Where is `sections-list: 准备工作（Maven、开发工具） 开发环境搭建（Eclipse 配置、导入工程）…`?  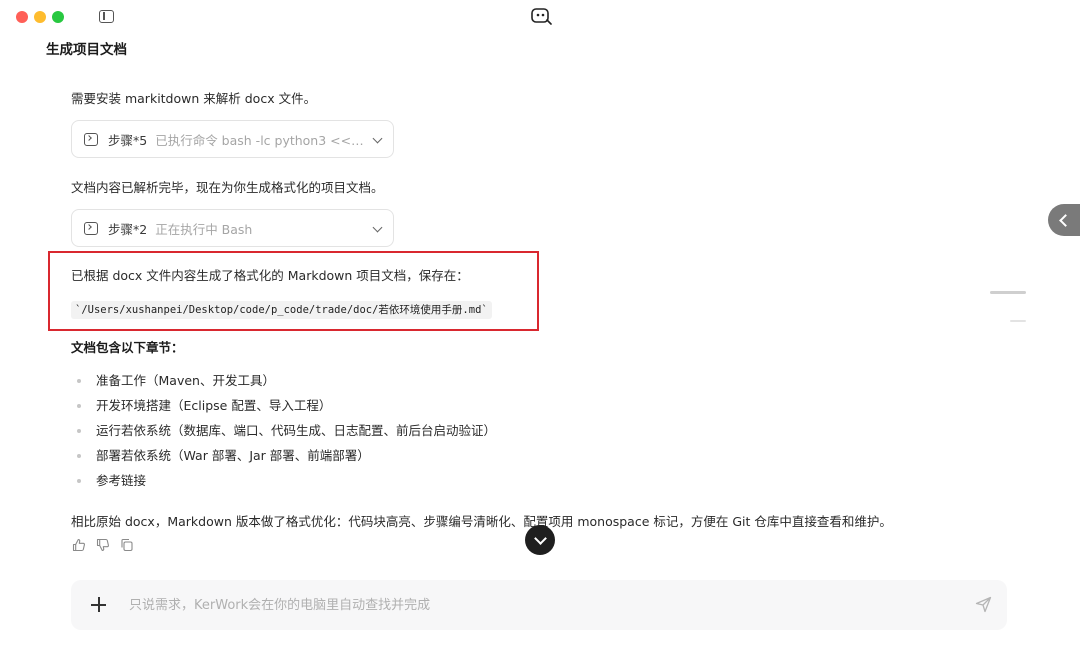 sections-list: 准备工作（Maven、开发工具） 开发环境搭建（Eclipse 配置、导入工程）… is located at coordinates (283, 432).